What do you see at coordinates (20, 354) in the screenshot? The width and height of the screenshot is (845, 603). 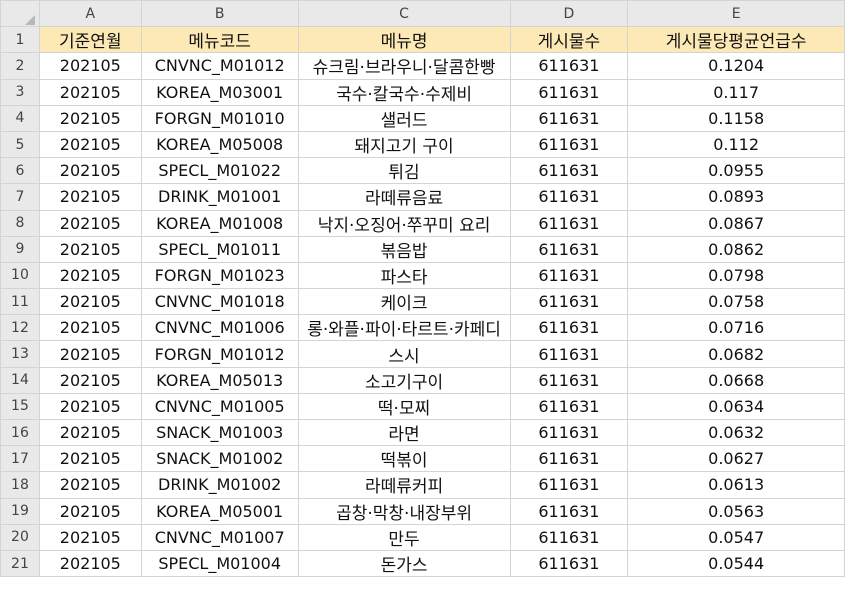 I see `row-header: 13` at bounding box center [20, 354].